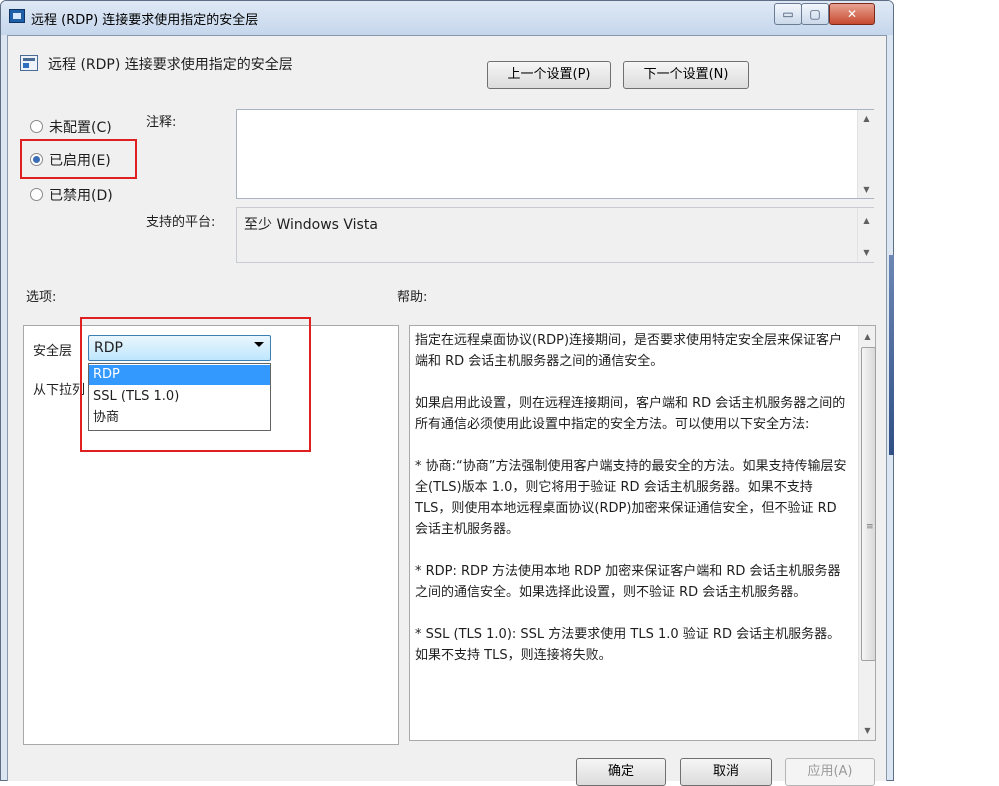 This screenshot has height=786, width=999. I want to click on platform-scrollbar: ▲ ▼, so click(865, 235).